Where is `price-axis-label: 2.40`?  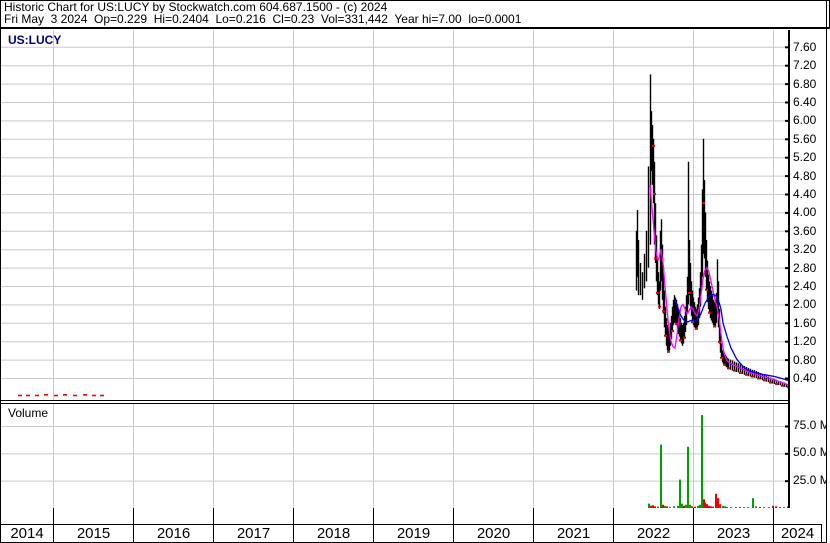 price-axis-label: 2.40 is located at coordinates (805, 286).